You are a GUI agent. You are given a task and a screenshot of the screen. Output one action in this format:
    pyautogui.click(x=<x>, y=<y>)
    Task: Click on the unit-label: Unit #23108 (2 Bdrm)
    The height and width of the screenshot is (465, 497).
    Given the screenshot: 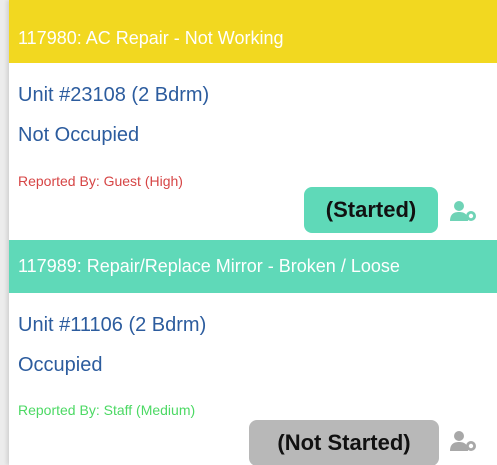 What is the action you would take?
    pyautogui.click(x=114, y=95)
    